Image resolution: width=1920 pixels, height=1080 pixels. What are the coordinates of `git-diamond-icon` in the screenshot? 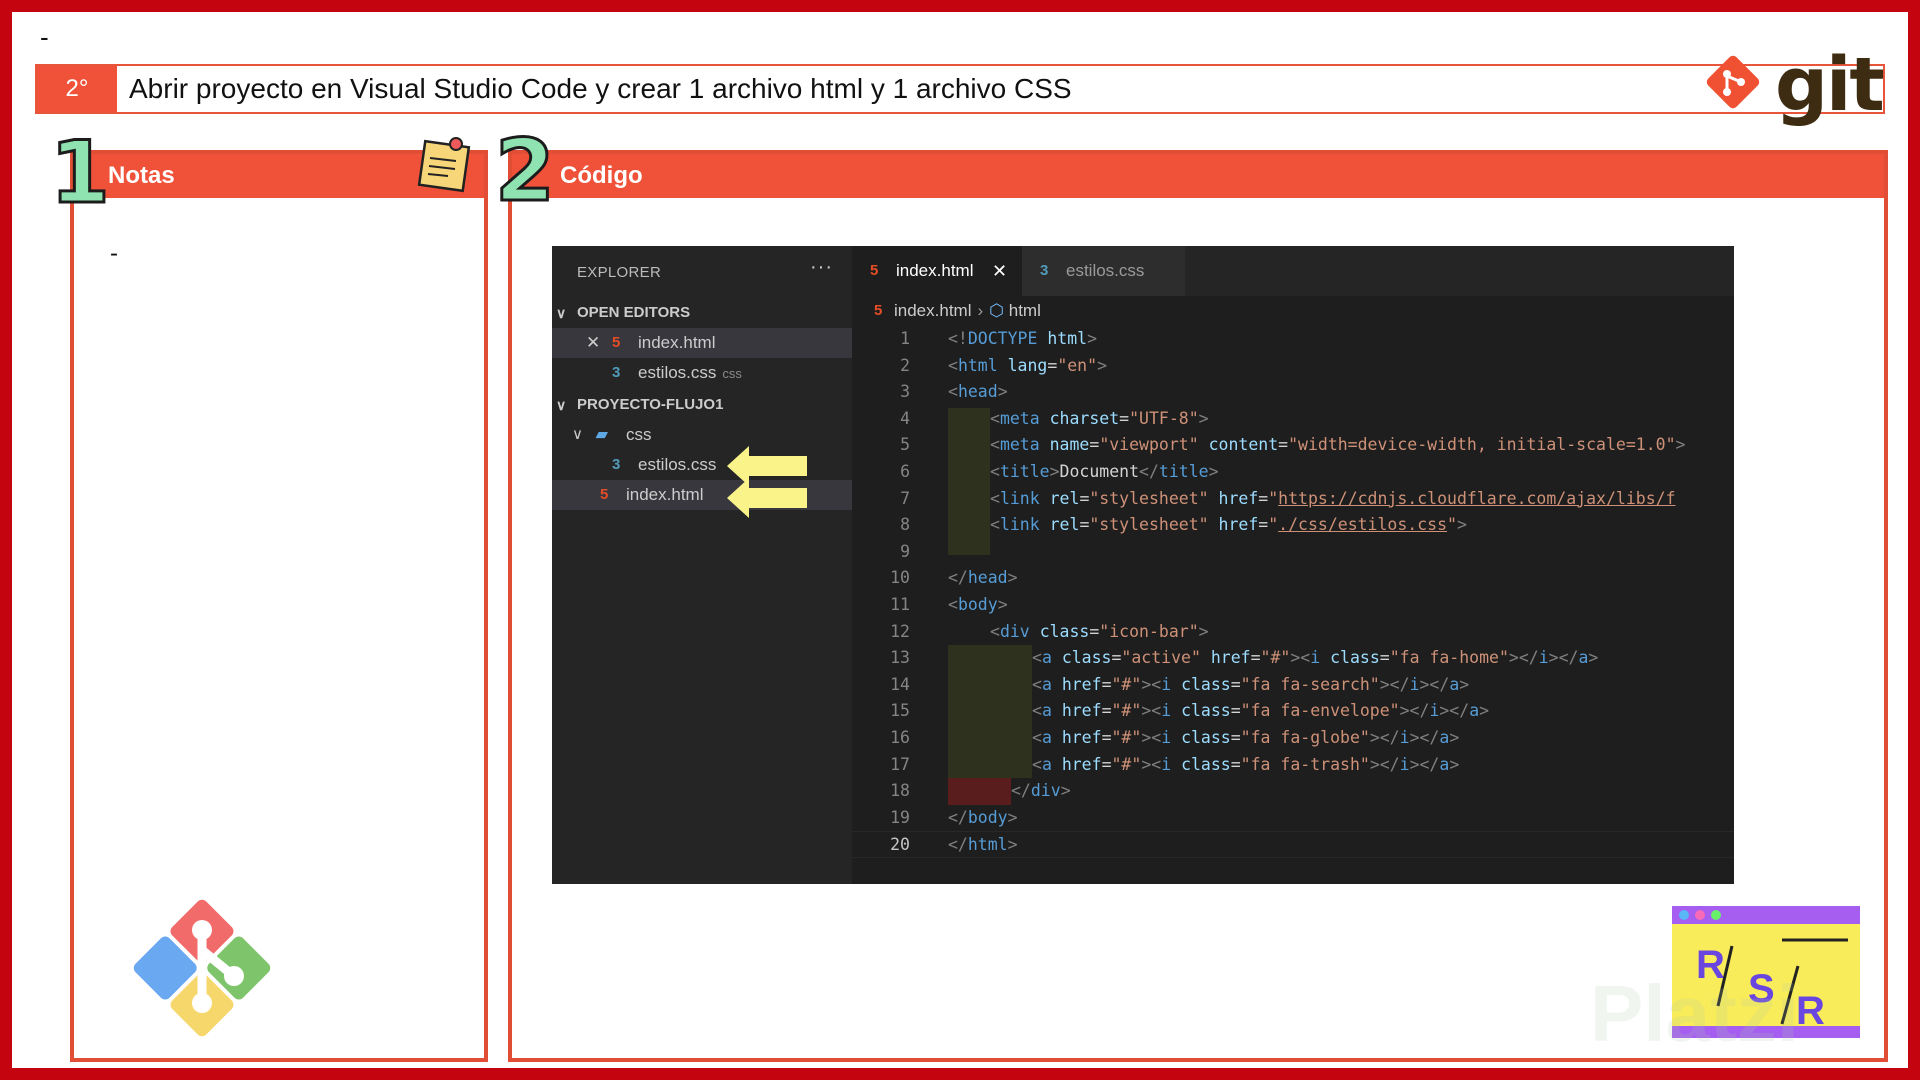 It's located at (1733, 82).